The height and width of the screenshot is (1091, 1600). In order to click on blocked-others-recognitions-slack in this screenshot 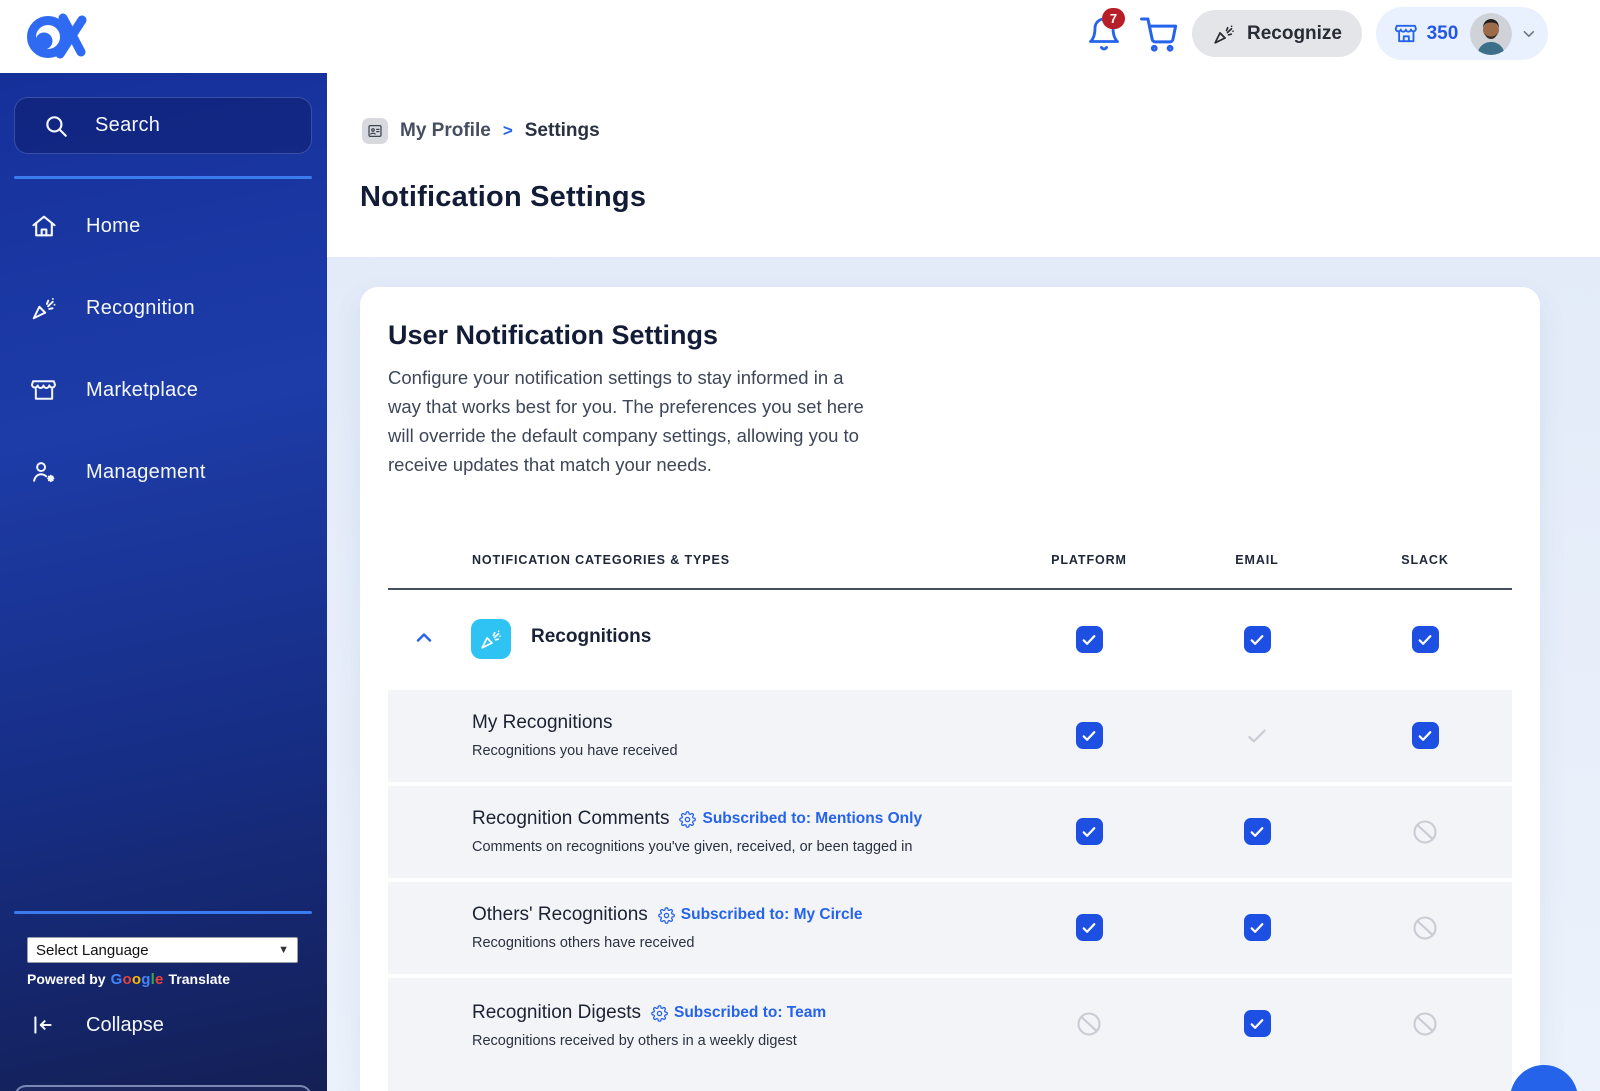, I will do `click(1425, 927)`.